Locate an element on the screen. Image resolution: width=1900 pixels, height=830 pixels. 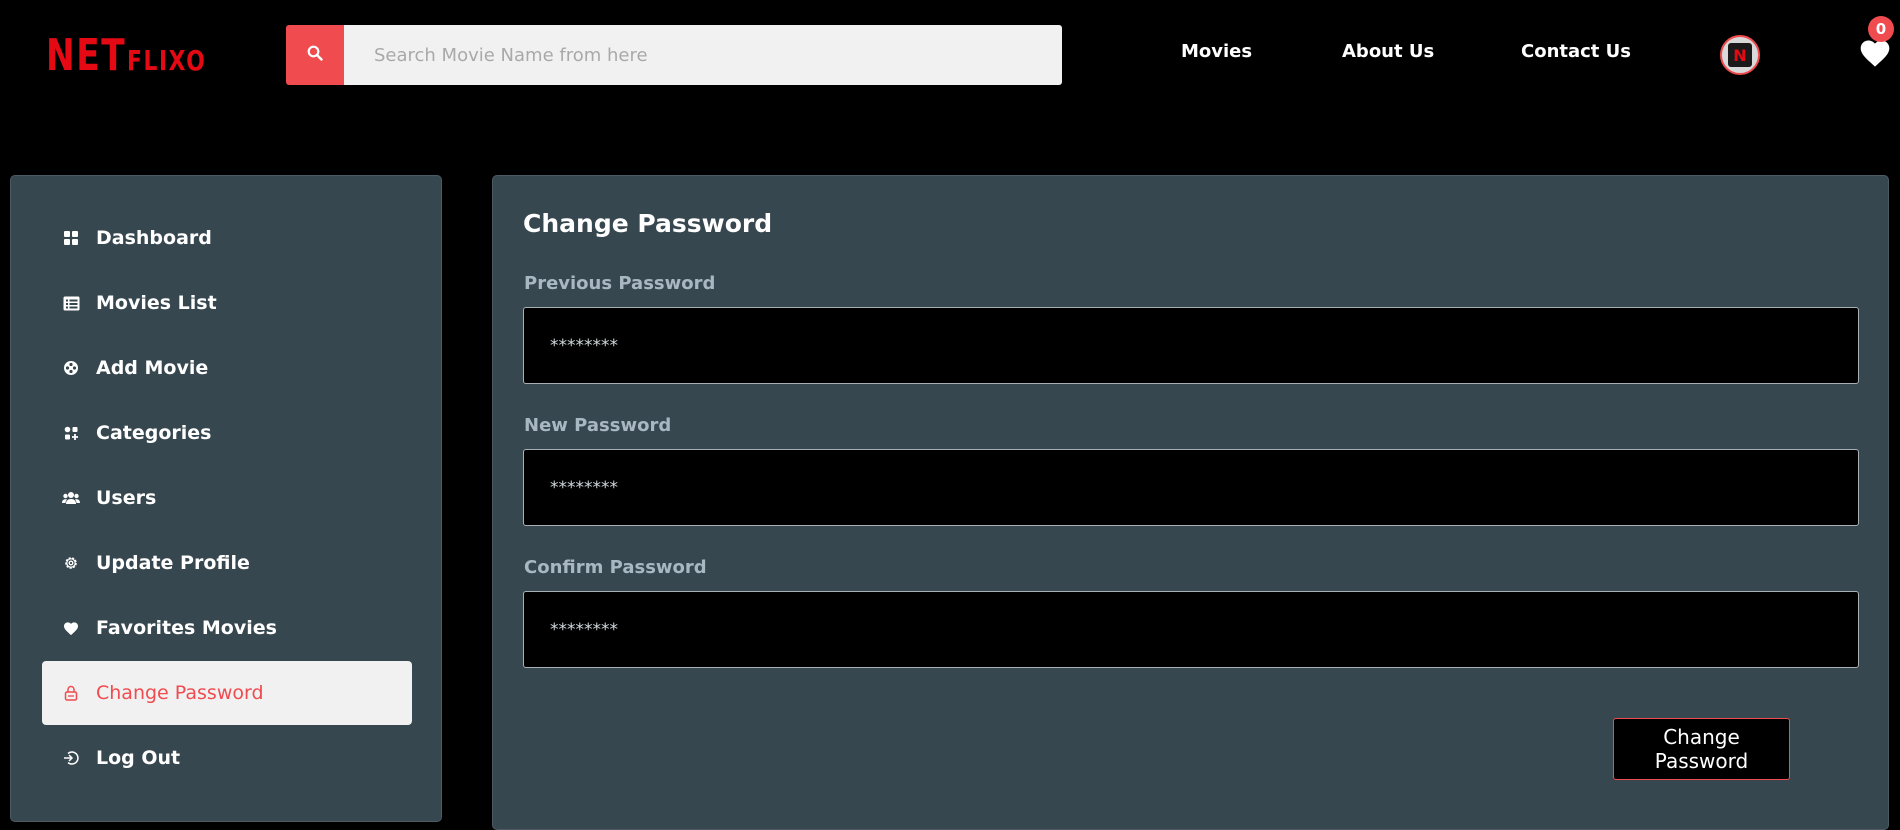
sidebar-item-movies-list: Movies List is located at coordinates (227, 303).